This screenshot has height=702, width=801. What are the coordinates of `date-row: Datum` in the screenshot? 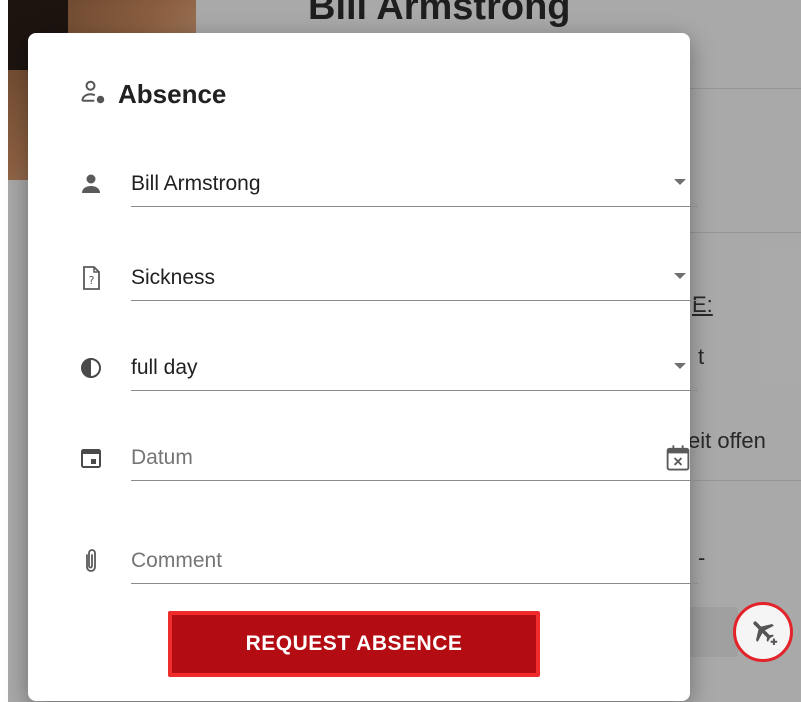 It's located at (388, 458).